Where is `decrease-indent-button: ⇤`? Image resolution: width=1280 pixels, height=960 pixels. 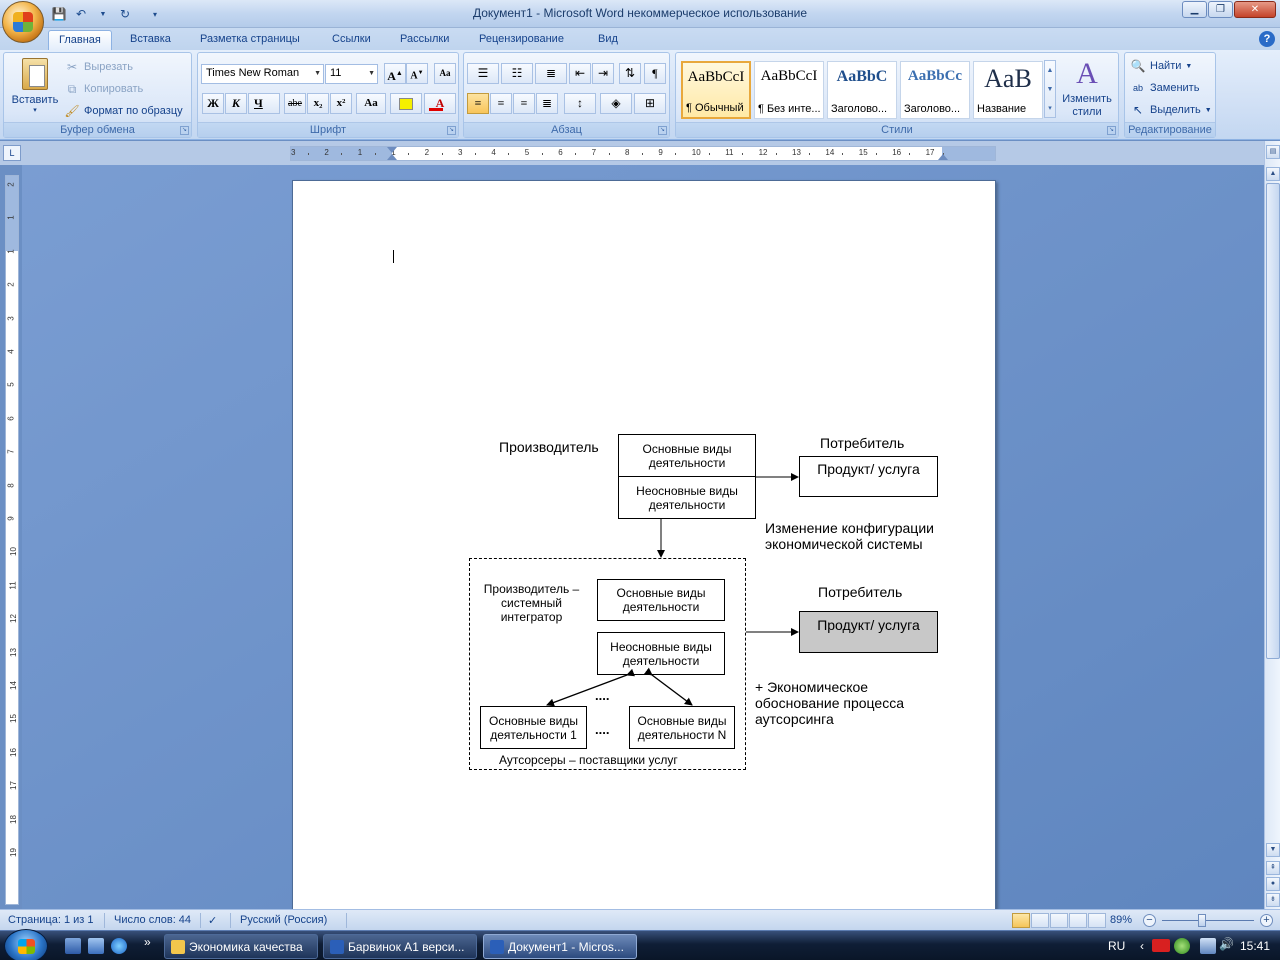 decrease-indent-button: ⇤ is located at coordinates (580, 73).